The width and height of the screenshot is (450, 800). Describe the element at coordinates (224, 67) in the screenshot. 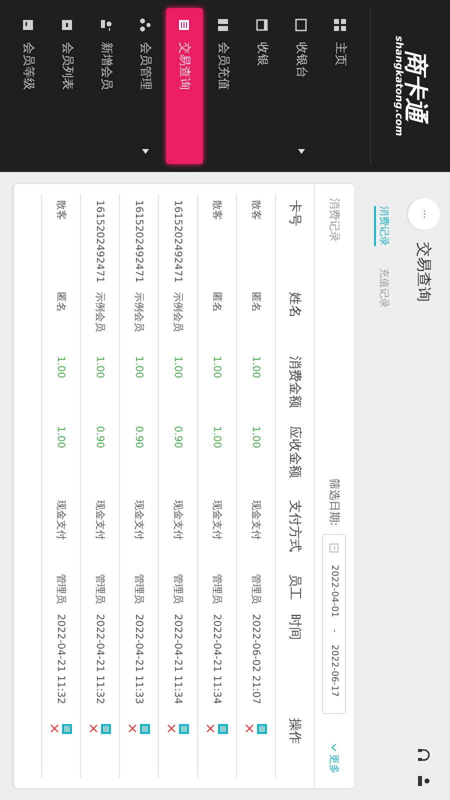

I see `sidebar-item-label: 会员充值` at that location.